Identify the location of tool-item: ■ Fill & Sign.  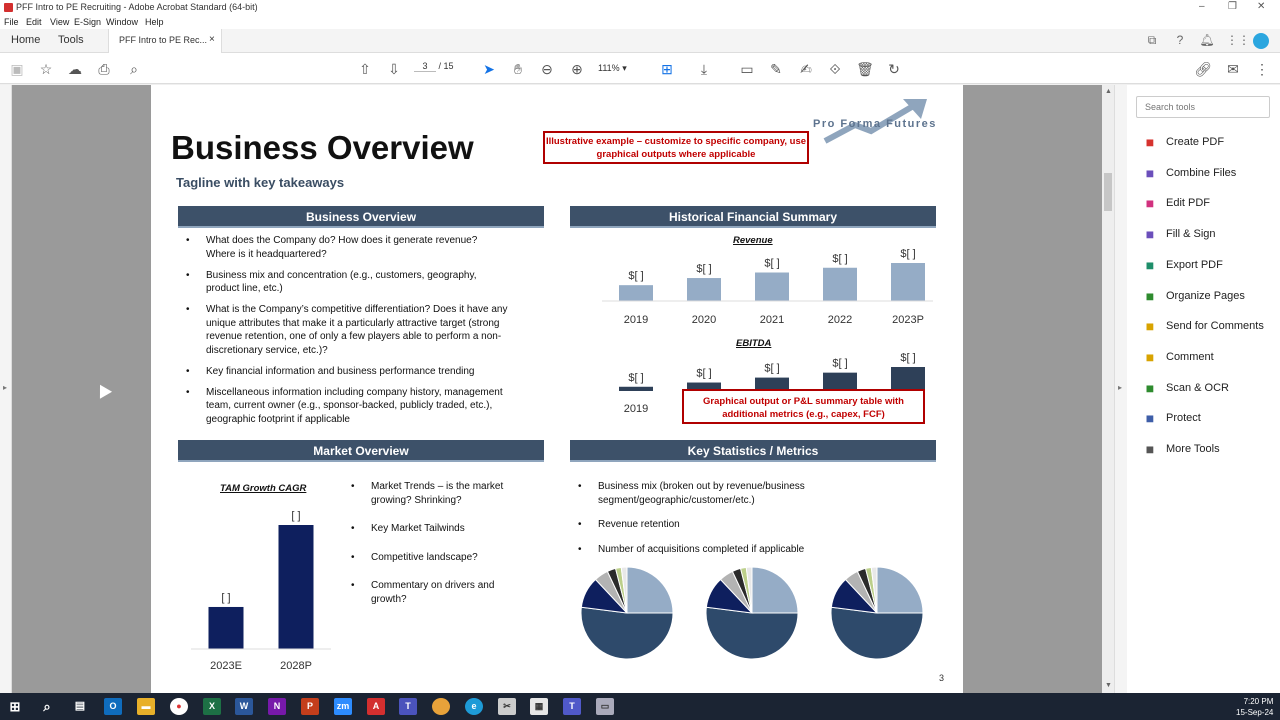
(1203, 234).